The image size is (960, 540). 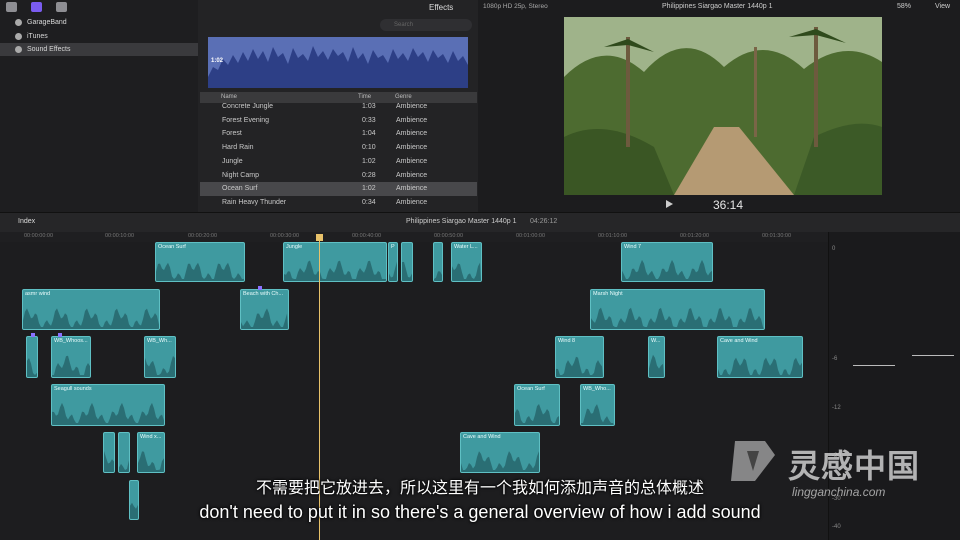 I want to click on sidebar-item-sound-effects: Sound Effects, so click(x=99, y=49).